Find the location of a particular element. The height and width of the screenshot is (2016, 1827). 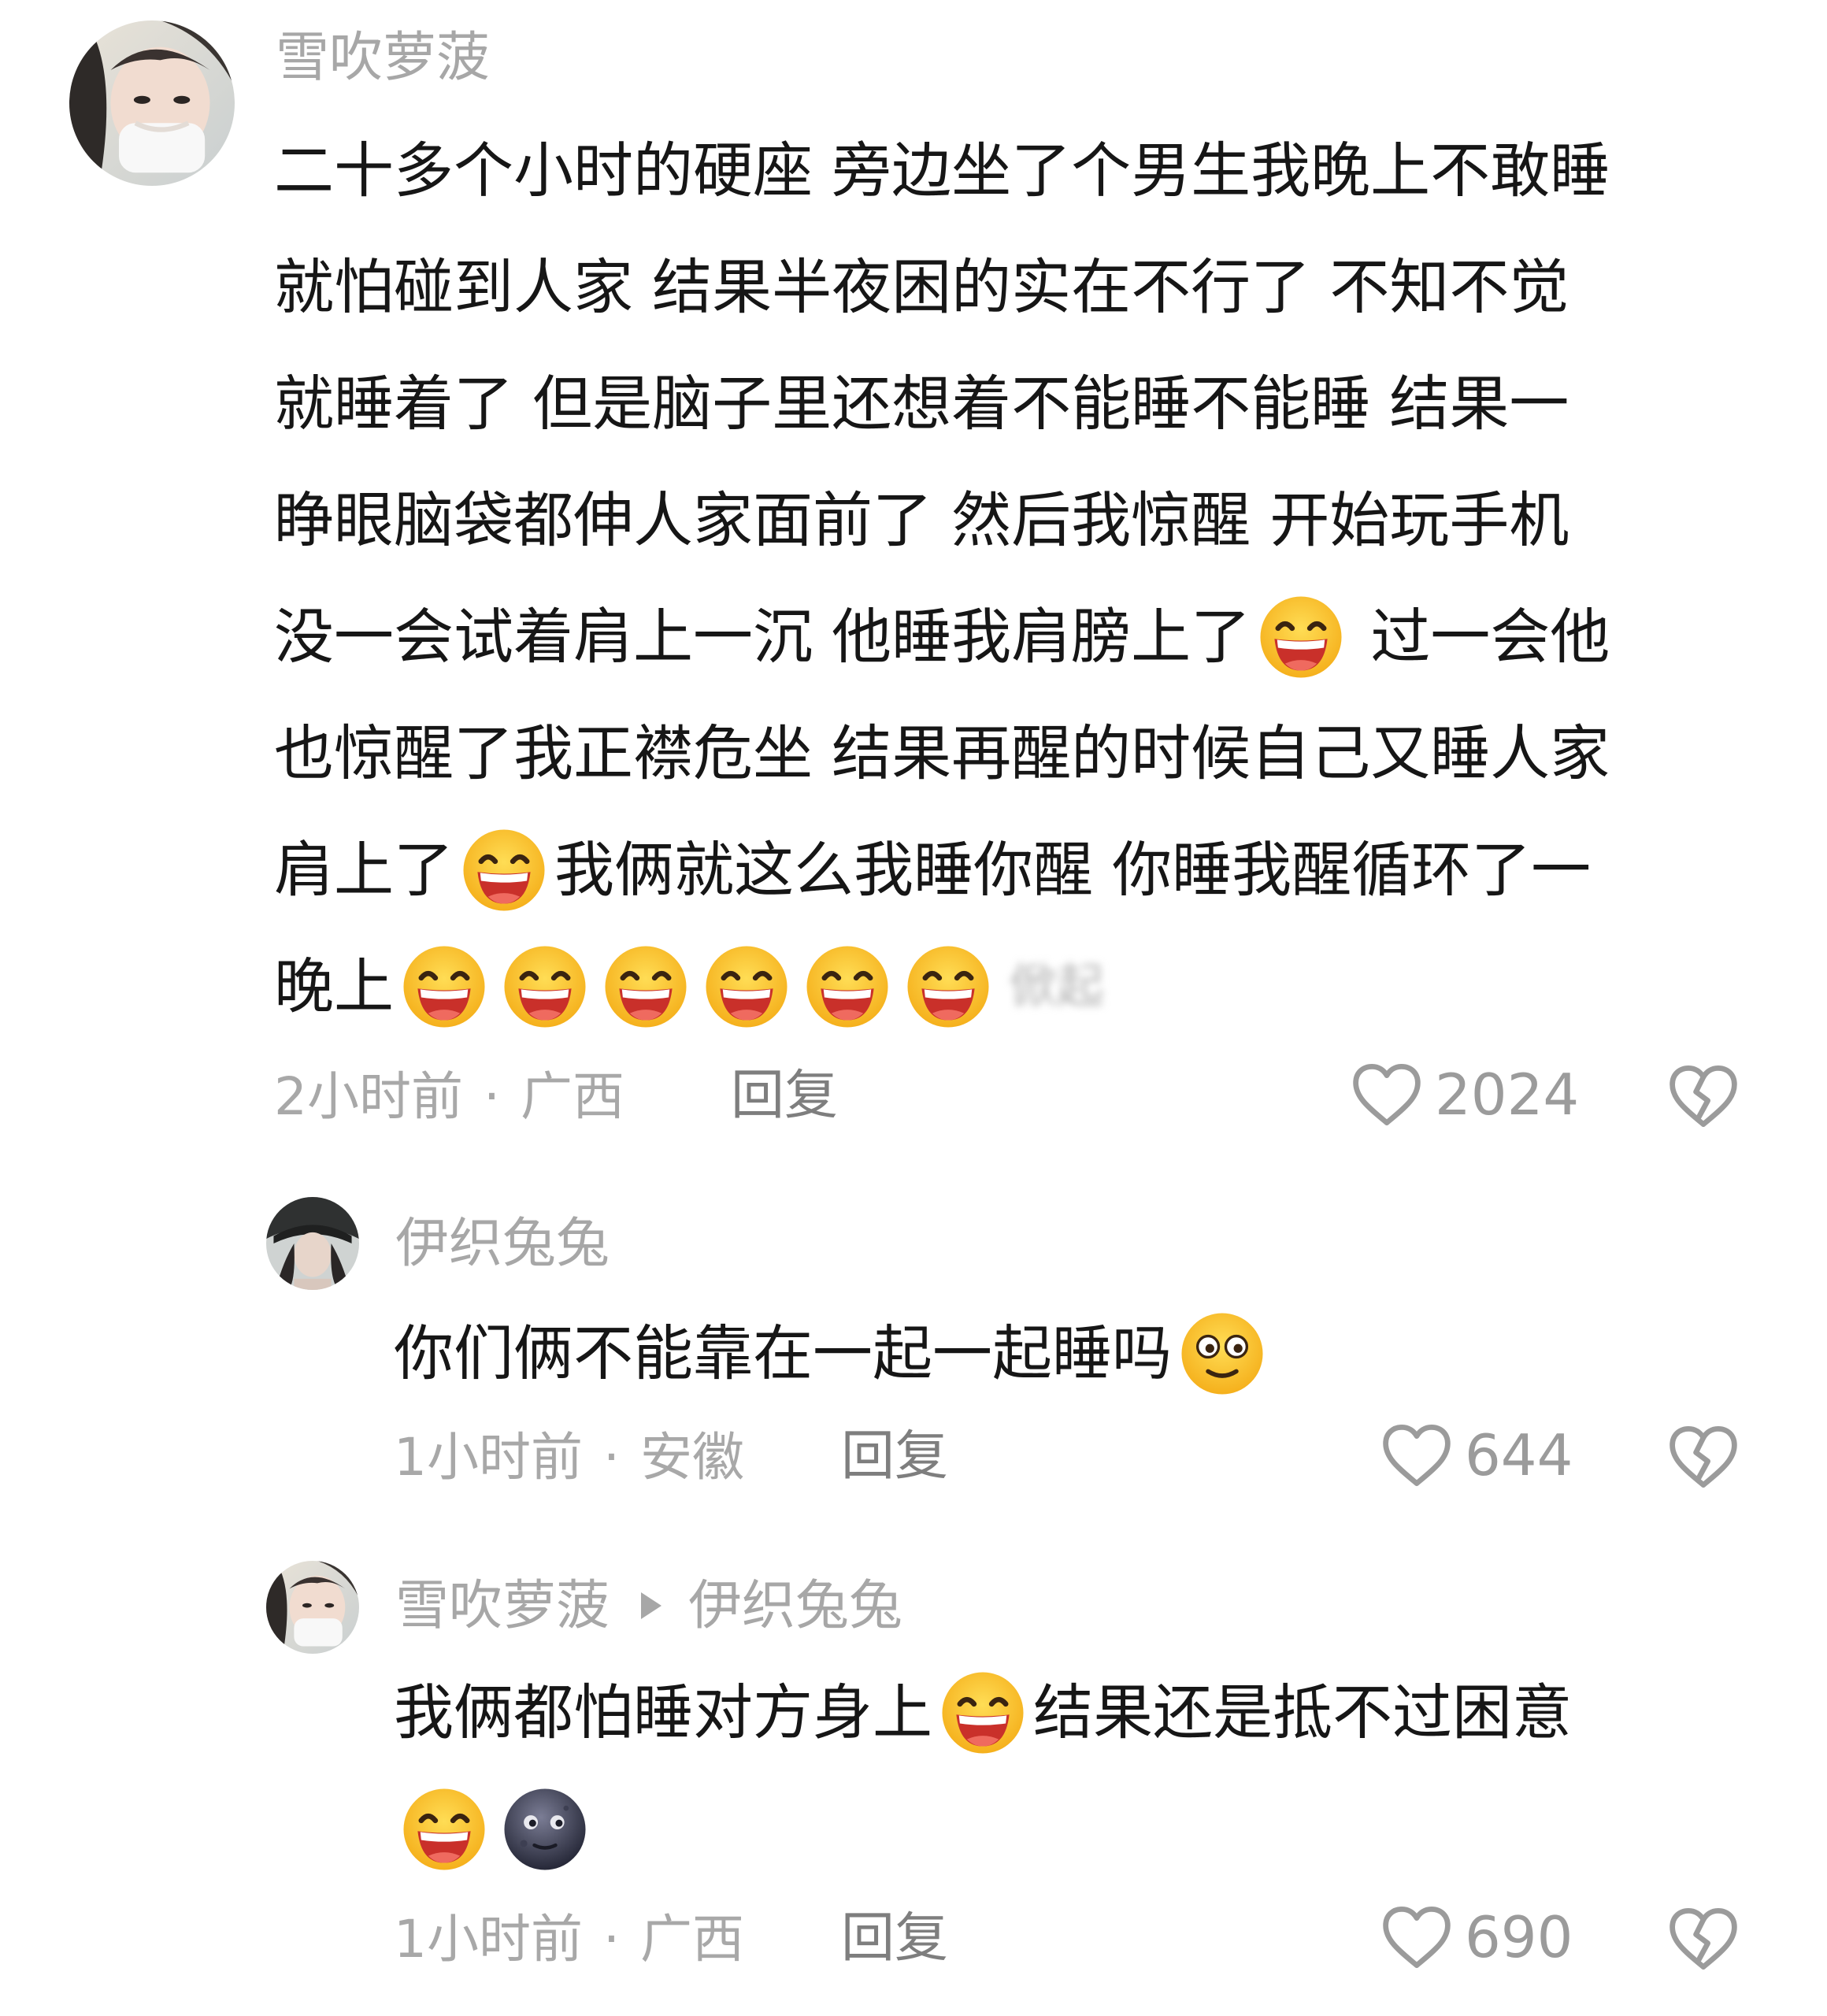

comment-line: 睁眼脑袋都伸人家面前了 然后我惊醒 开始玩手机 is located at coordinates (942, 516).